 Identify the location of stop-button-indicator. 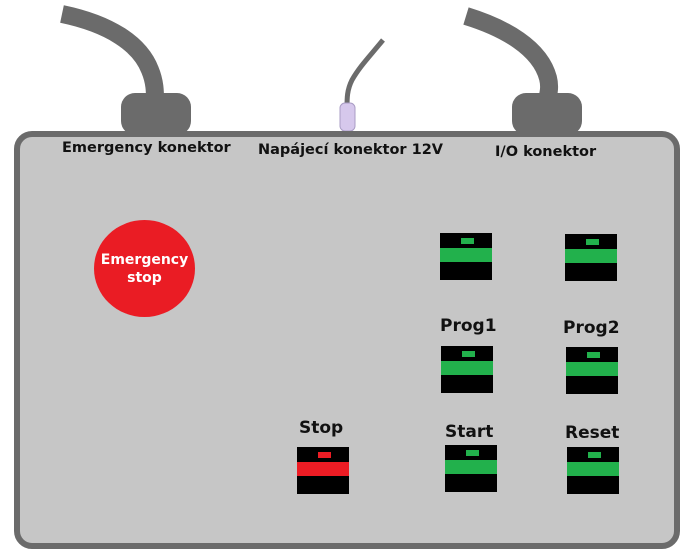
(324, 455).